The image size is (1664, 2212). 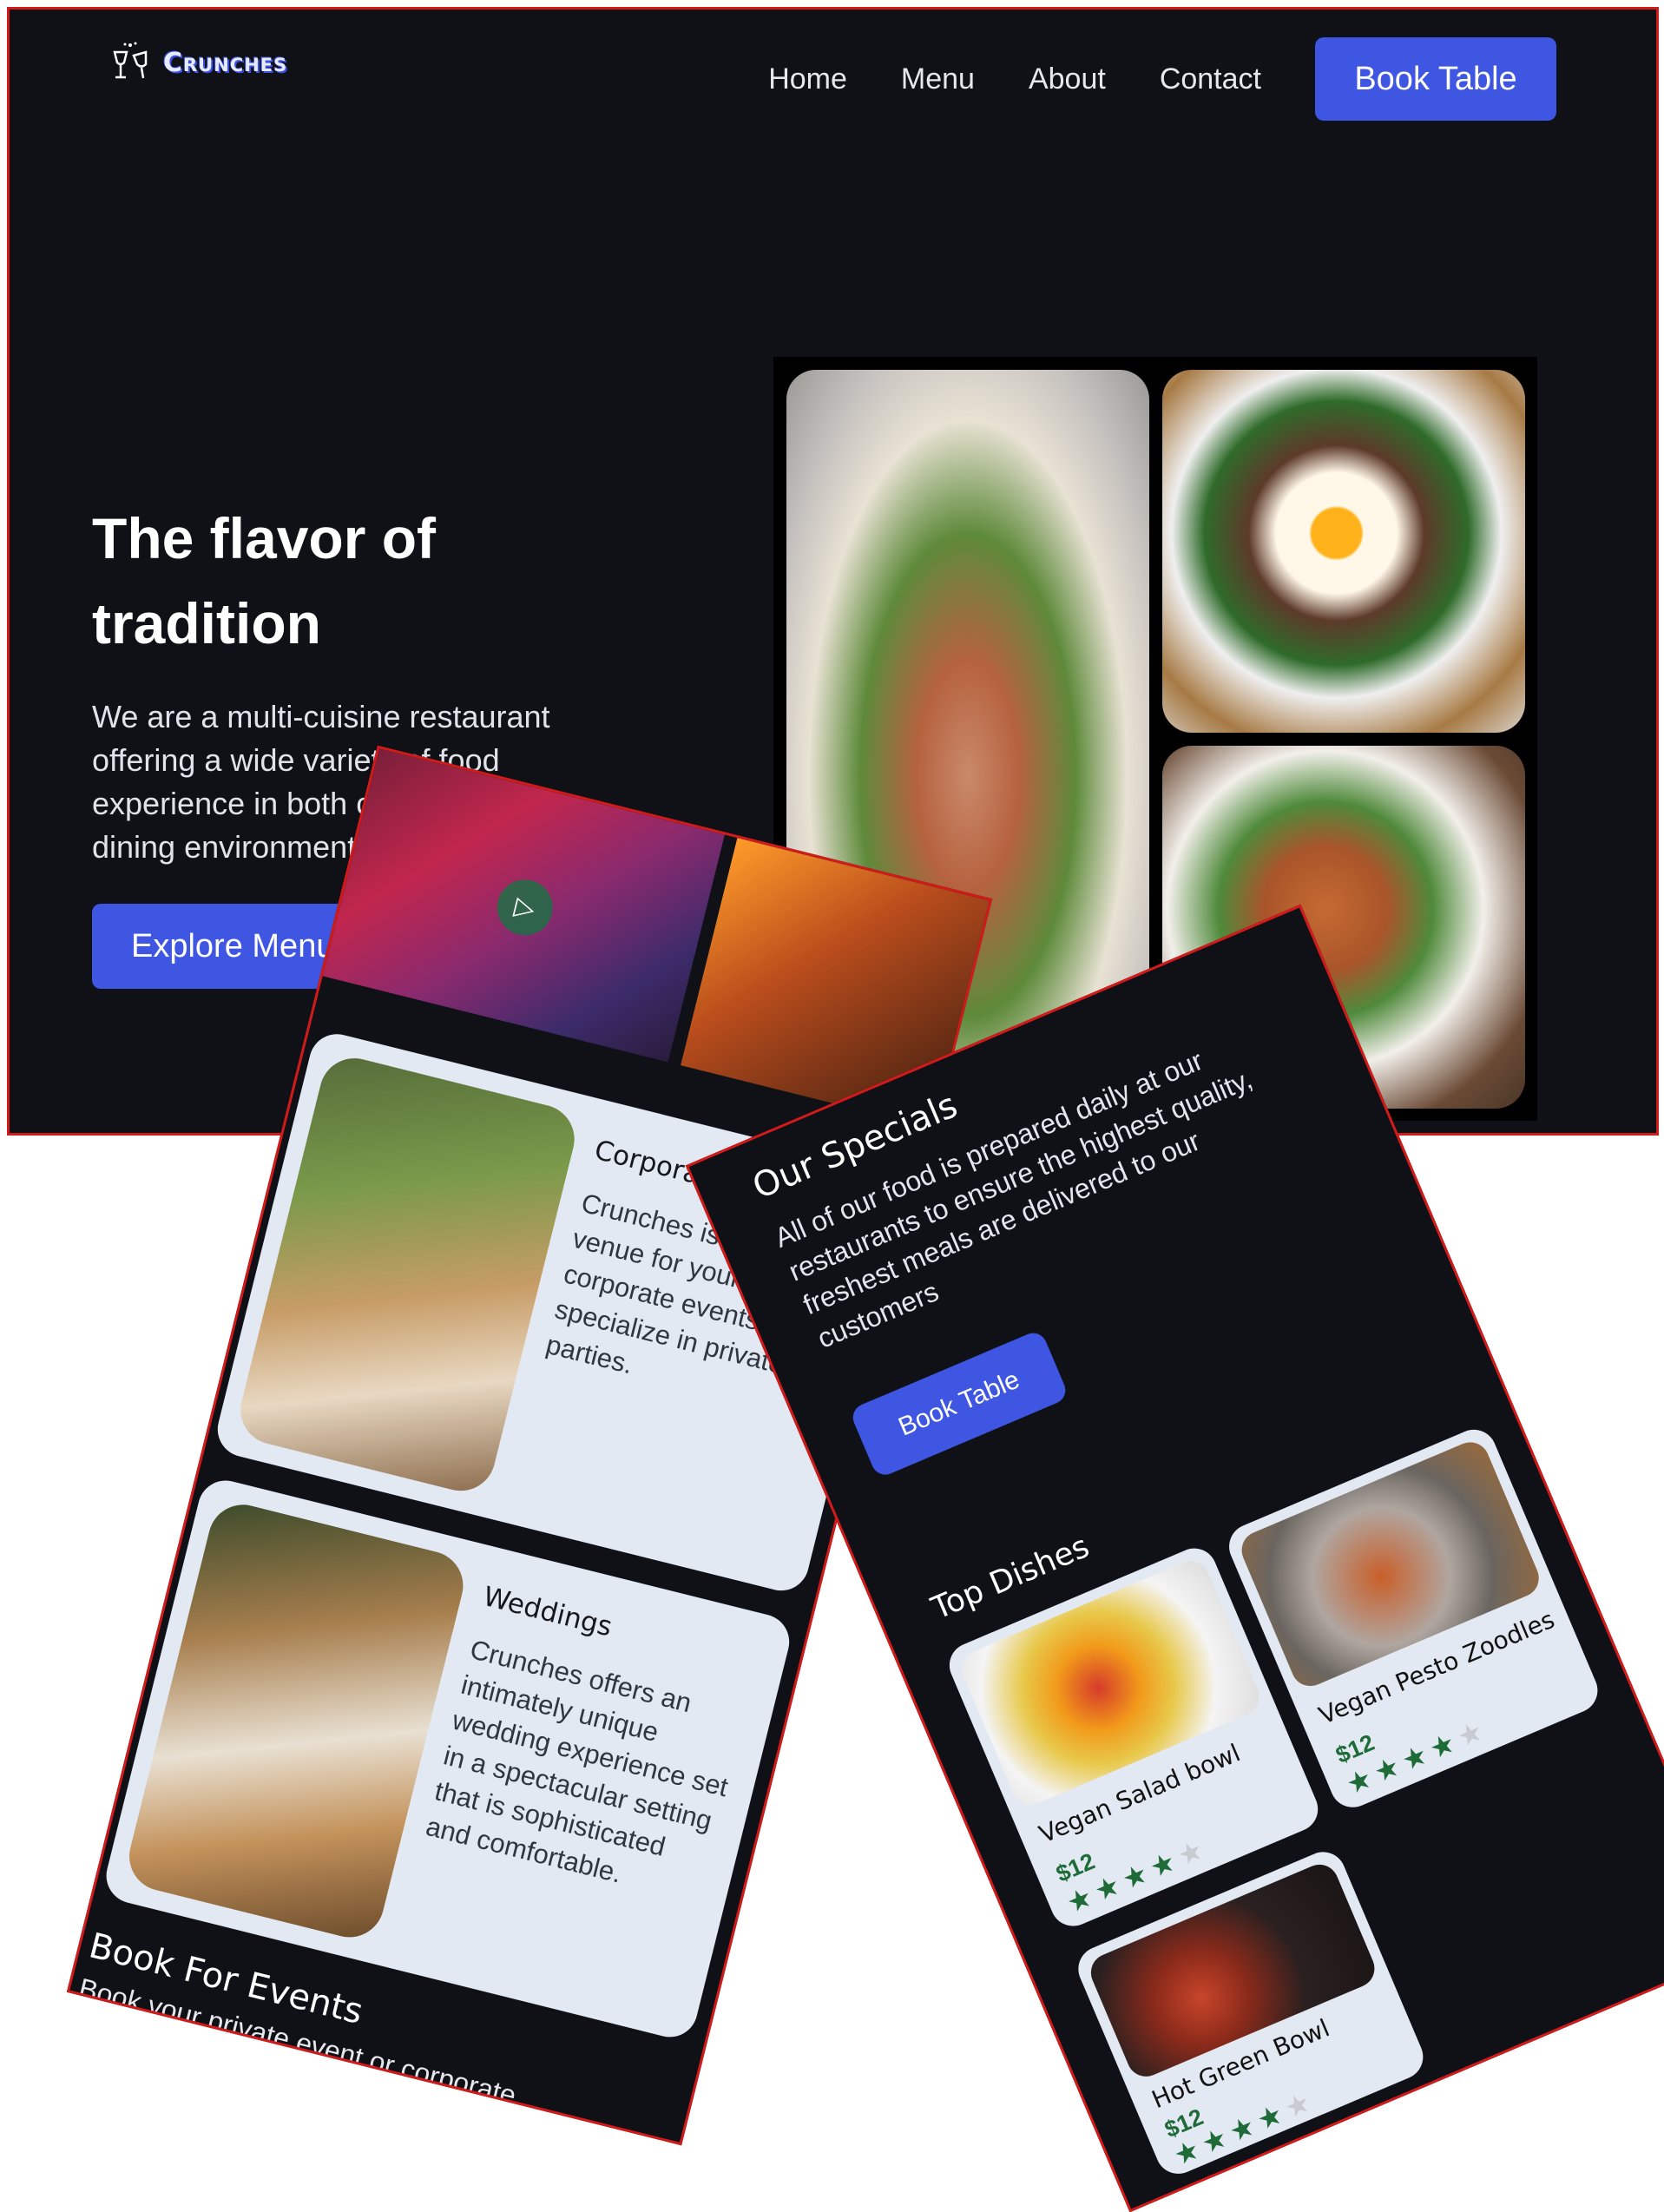 What do you see at coordinates (225, 62) in the screenshot?
I see `brand-name: Crunches` at bounding box center [225, 62].